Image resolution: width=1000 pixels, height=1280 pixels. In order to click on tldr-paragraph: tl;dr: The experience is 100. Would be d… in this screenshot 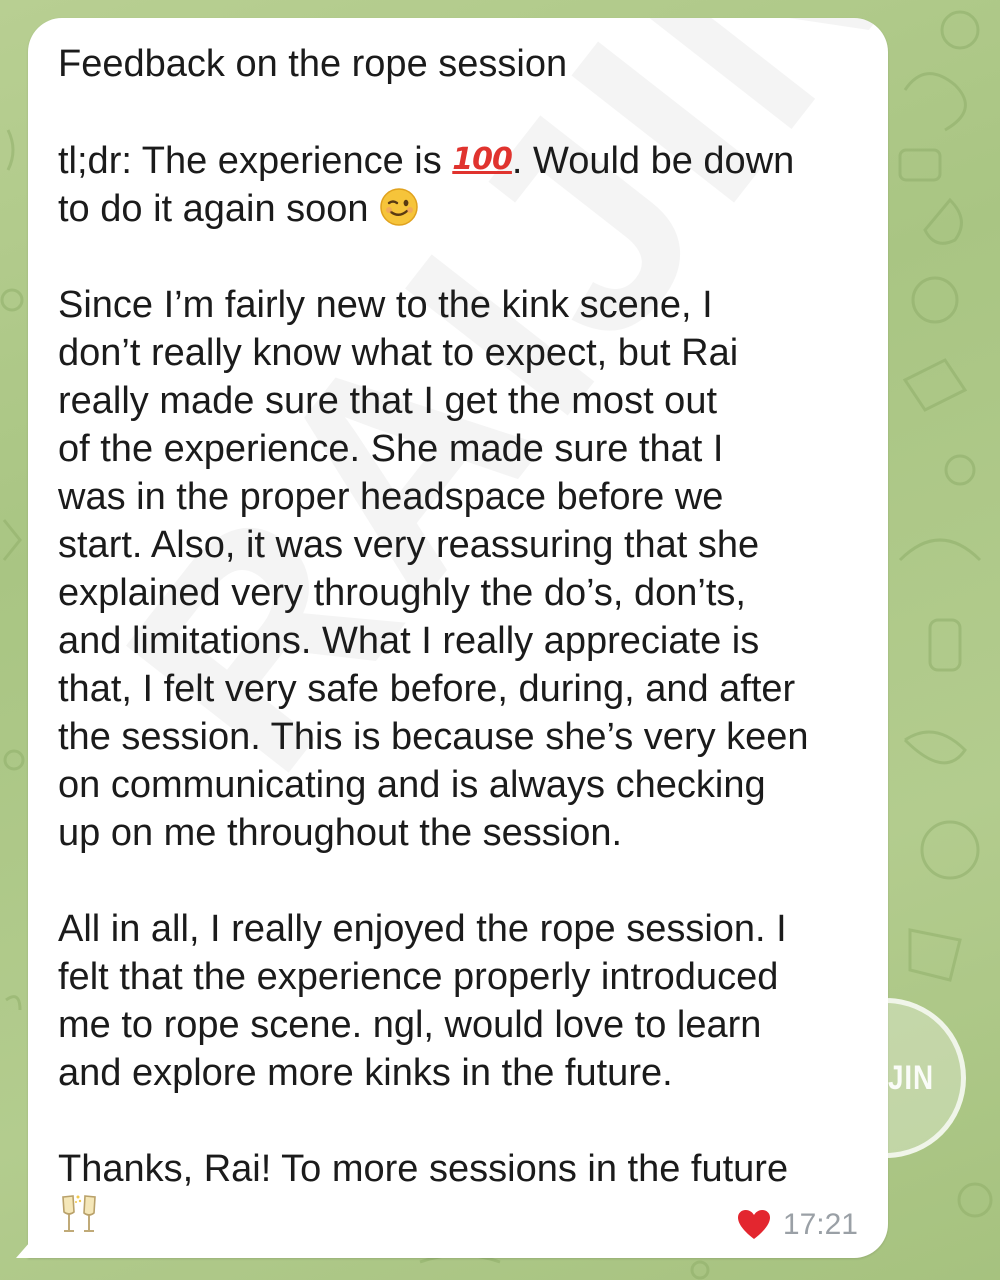, I will do `click(458, 184)`.